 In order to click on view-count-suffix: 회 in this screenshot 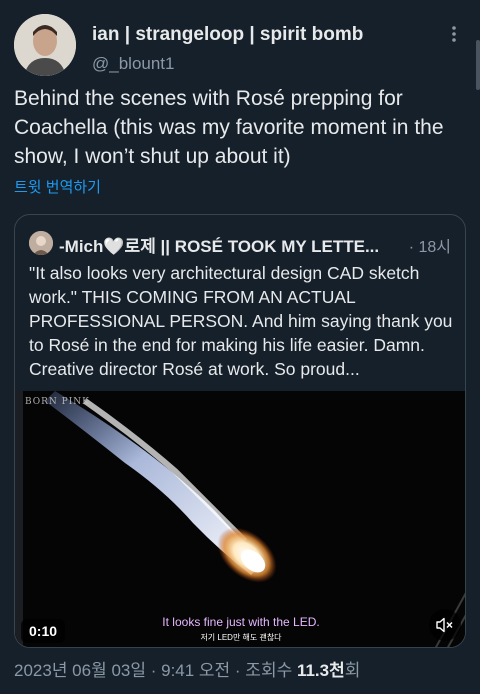, I will do `click(352, 670)`.